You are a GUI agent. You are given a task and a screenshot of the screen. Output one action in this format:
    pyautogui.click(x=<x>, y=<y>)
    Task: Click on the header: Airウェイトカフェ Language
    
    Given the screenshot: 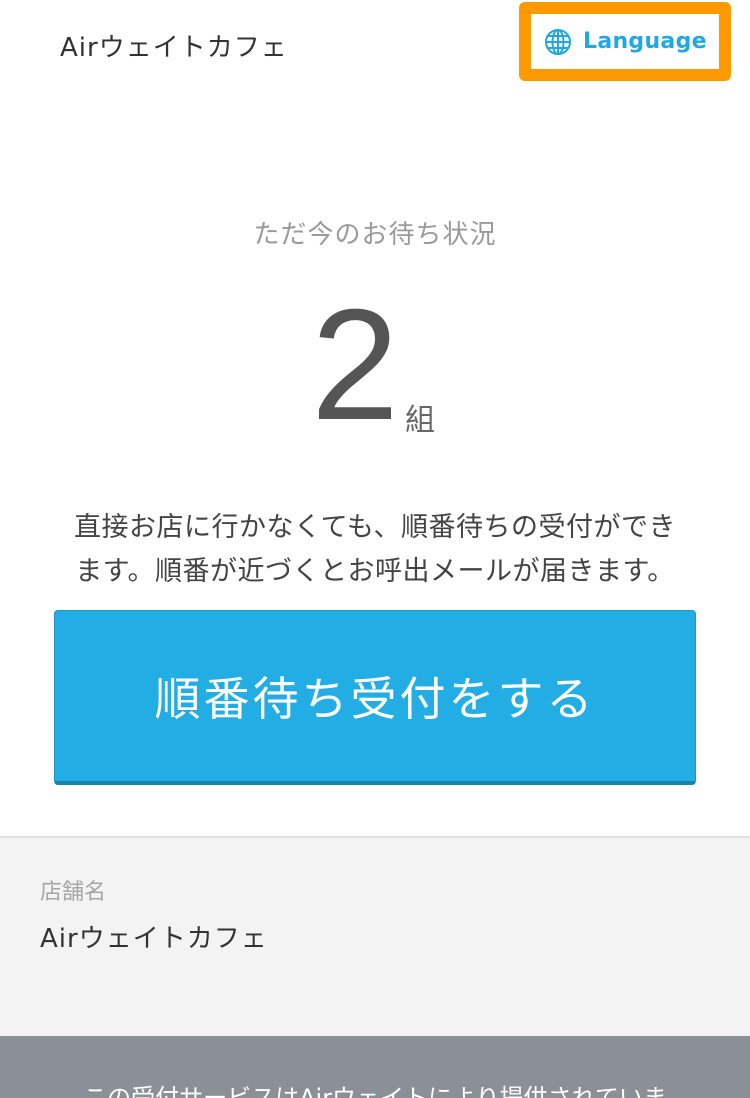 What is the action you would take?
    pyautogui.click(x=375, y=45)
    